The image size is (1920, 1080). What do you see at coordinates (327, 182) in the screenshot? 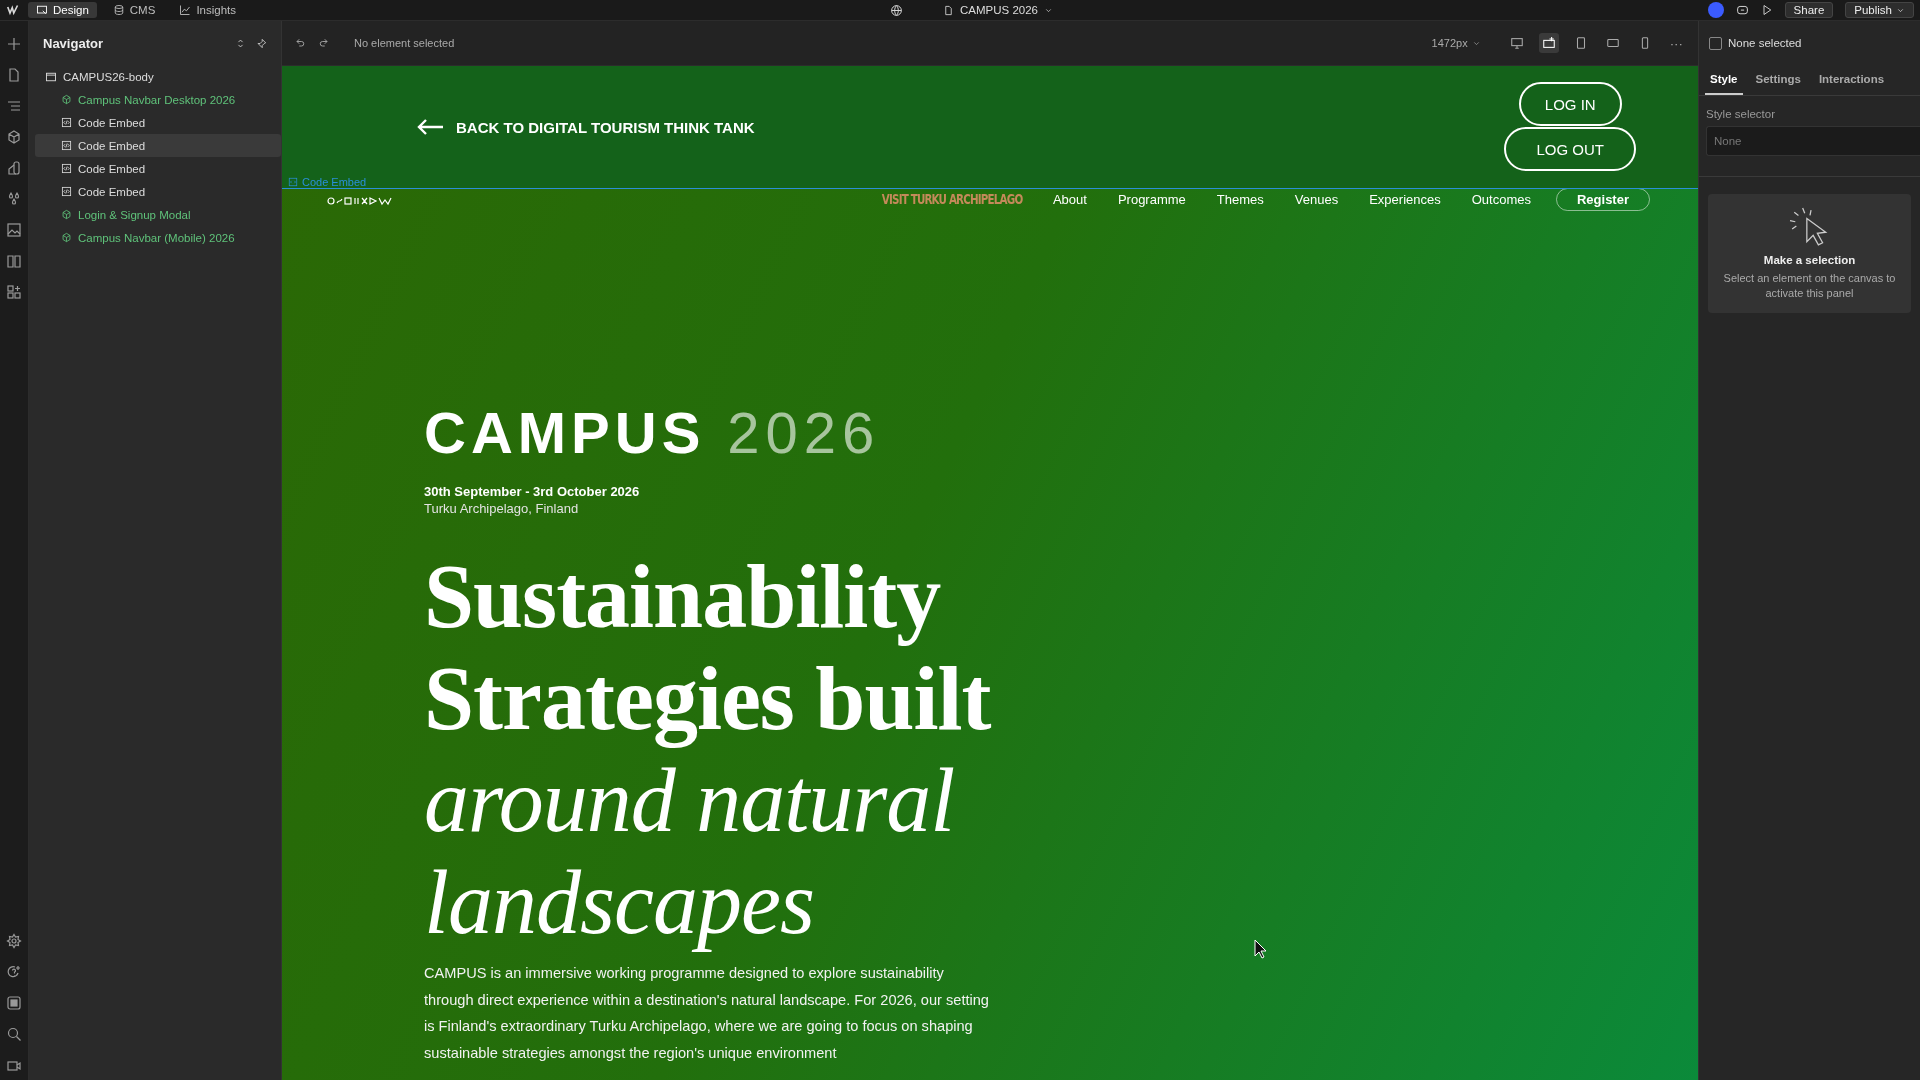
I see `element-label: Code Embed` at bounding box center [327, 182].